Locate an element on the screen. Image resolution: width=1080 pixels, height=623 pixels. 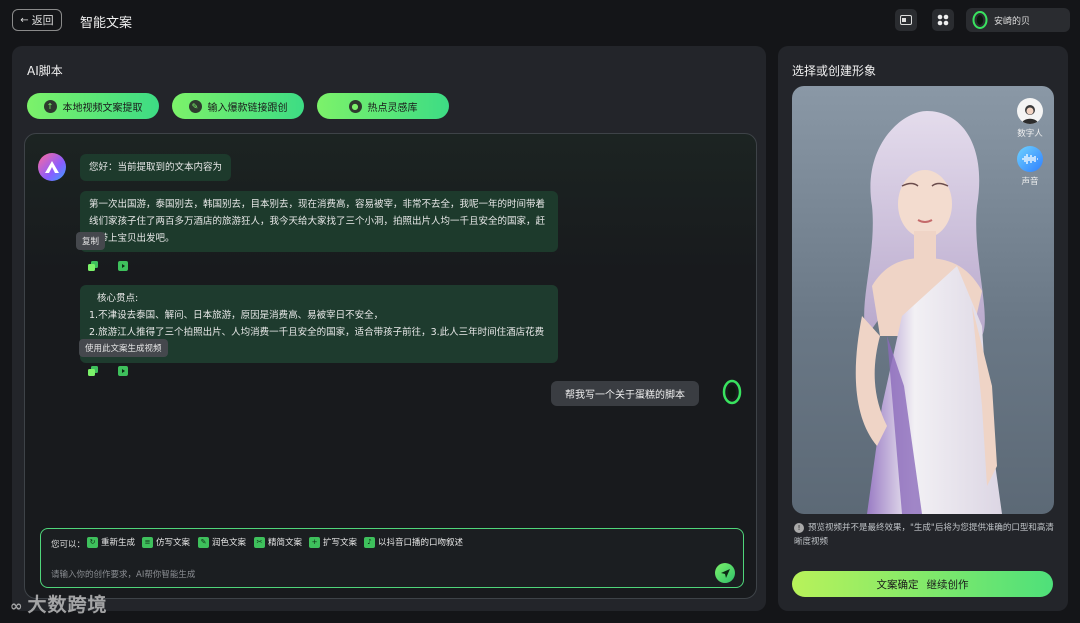
continue-label: 继续创作 is located at coordinates (947, 584).